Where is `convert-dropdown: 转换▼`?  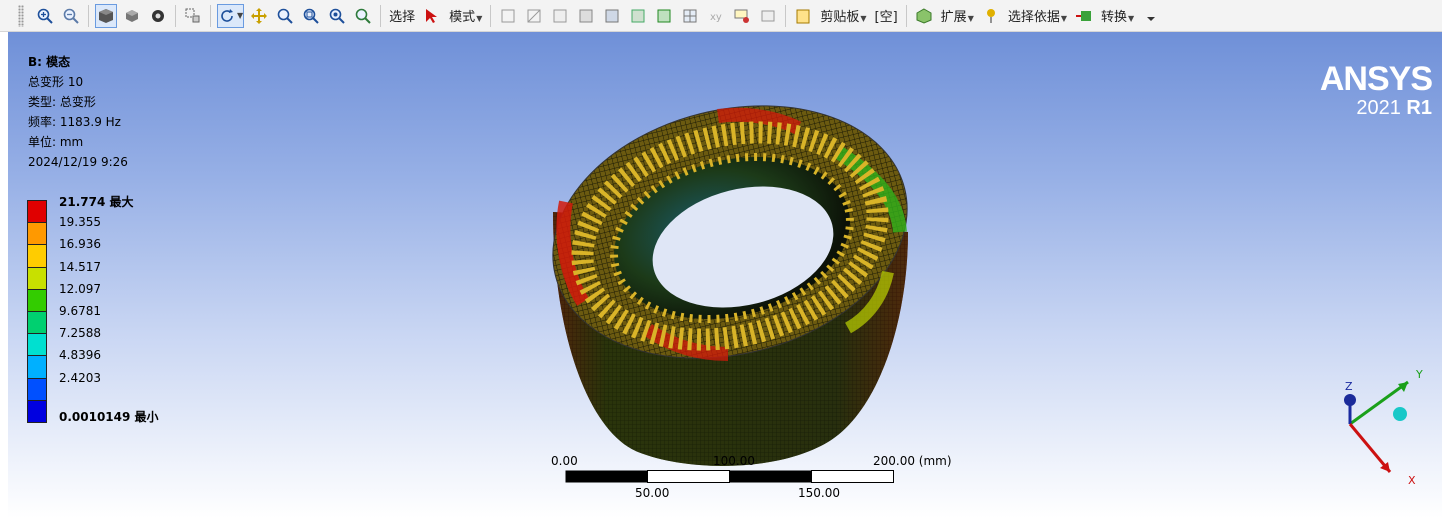 convert-dropdown: 转换▼ is located at coordinates (1117, 15).